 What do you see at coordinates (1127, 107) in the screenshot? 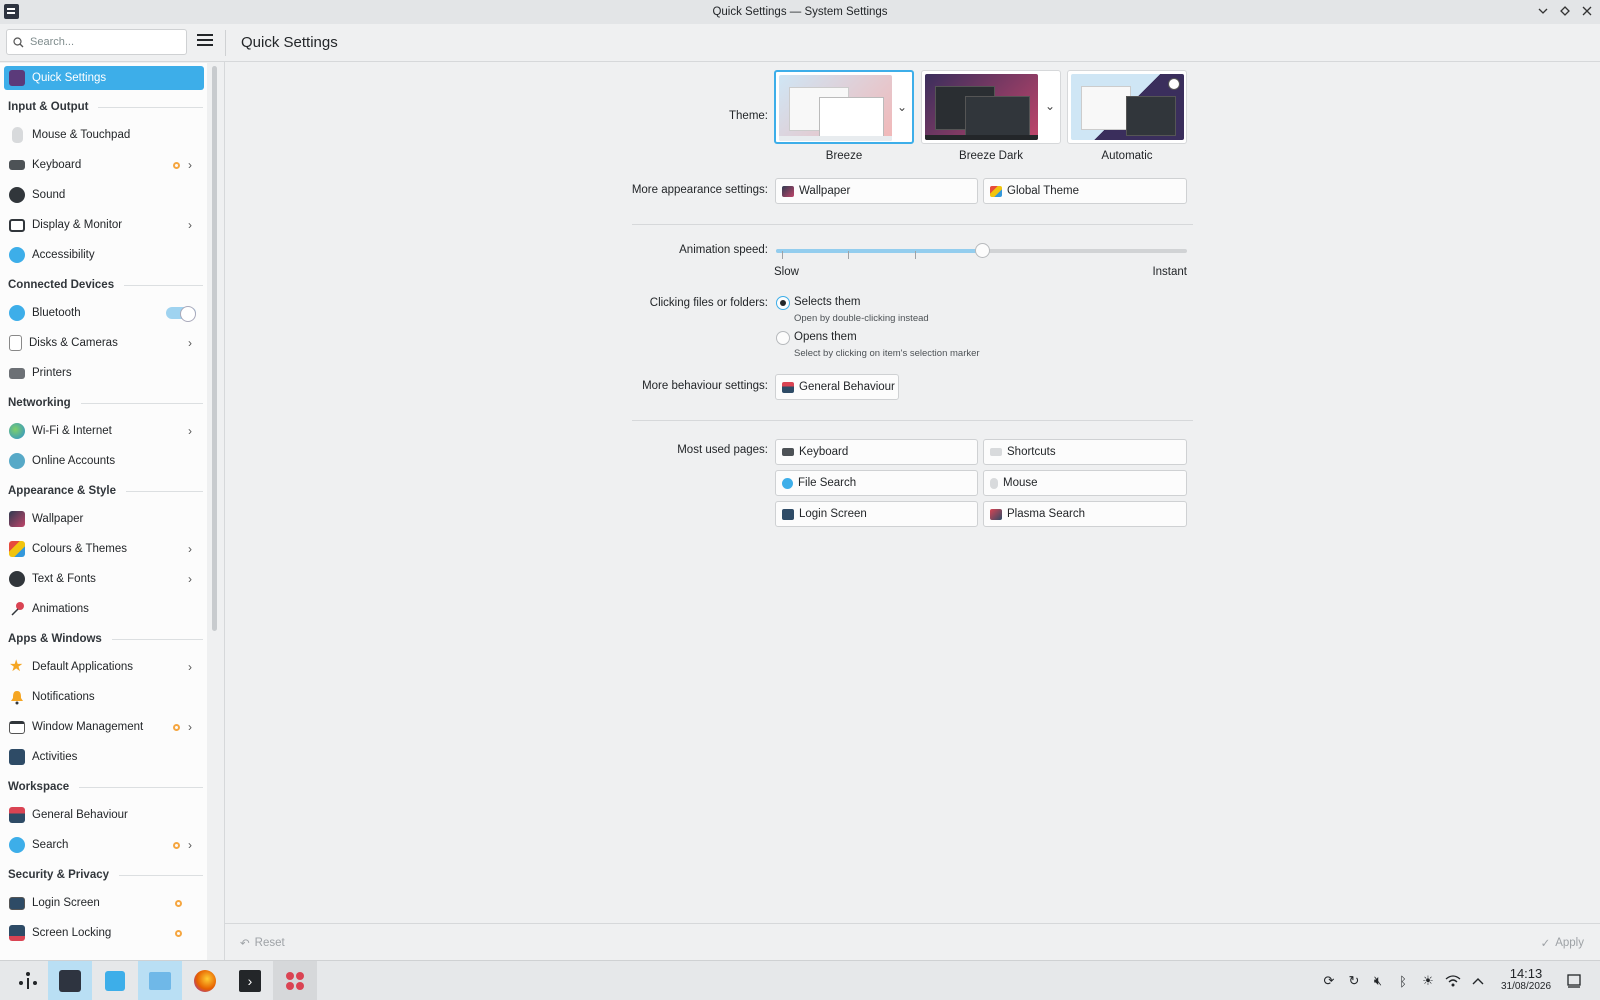
I see `theme-card-automatic` at bounding box center [1127, 107].